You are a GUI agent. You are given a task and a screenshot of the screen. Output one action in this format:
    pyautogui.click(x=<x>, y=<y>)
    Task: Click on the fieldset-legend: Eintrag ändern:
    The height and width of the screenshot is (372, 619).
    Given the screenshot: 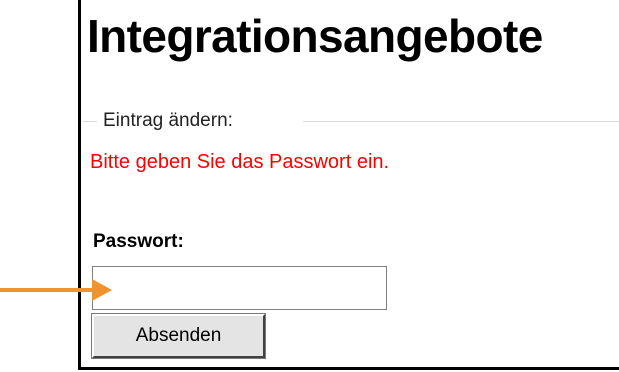 What is the action you would take?
    pyautogui.click(x=168, y=120)
    